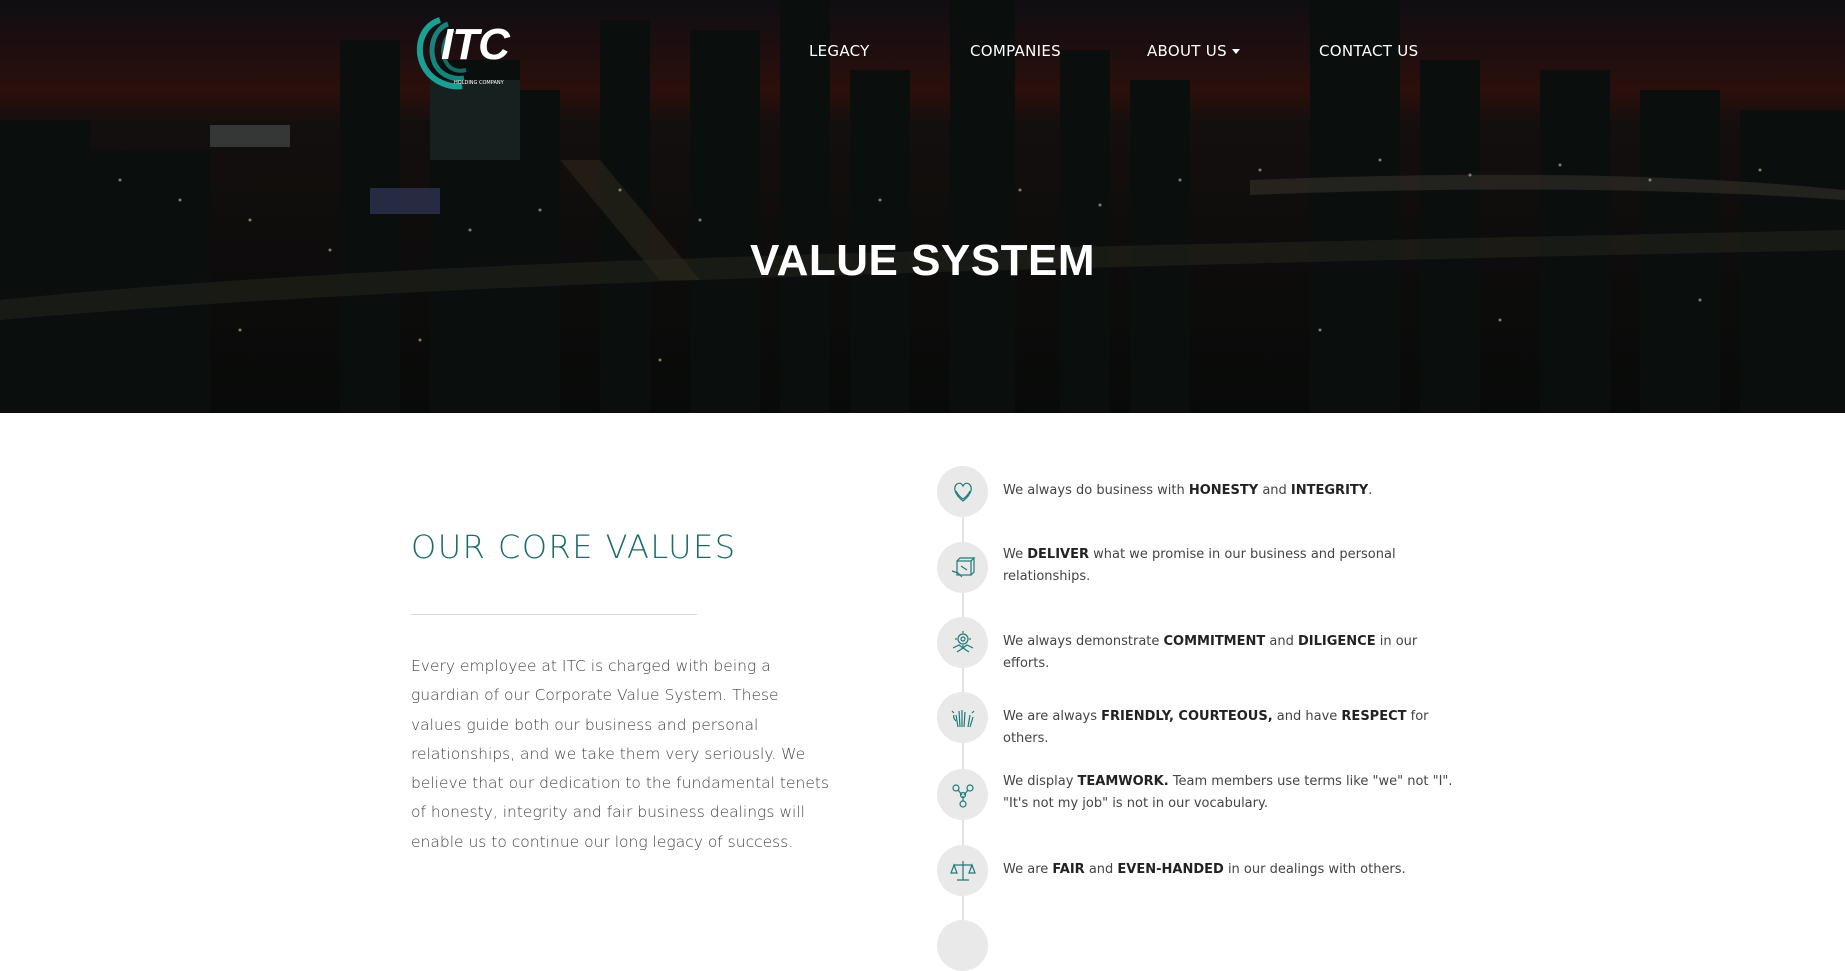 This screenshot has width=1845, height=971. I want to click on nav-about-us-label: ABOUT US, so click(1187, 51).